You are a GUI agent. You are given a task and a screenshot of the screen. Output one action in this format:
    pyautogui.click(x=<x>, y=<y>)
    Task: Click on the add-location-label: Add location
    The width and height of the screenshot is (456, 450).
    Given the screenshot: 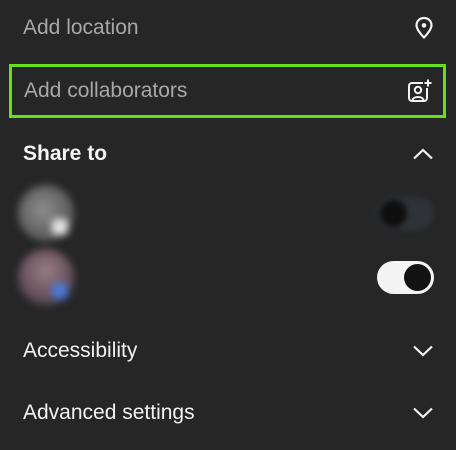 What is the action you would take?
    pyautogui.click(x=81, y=27)
    